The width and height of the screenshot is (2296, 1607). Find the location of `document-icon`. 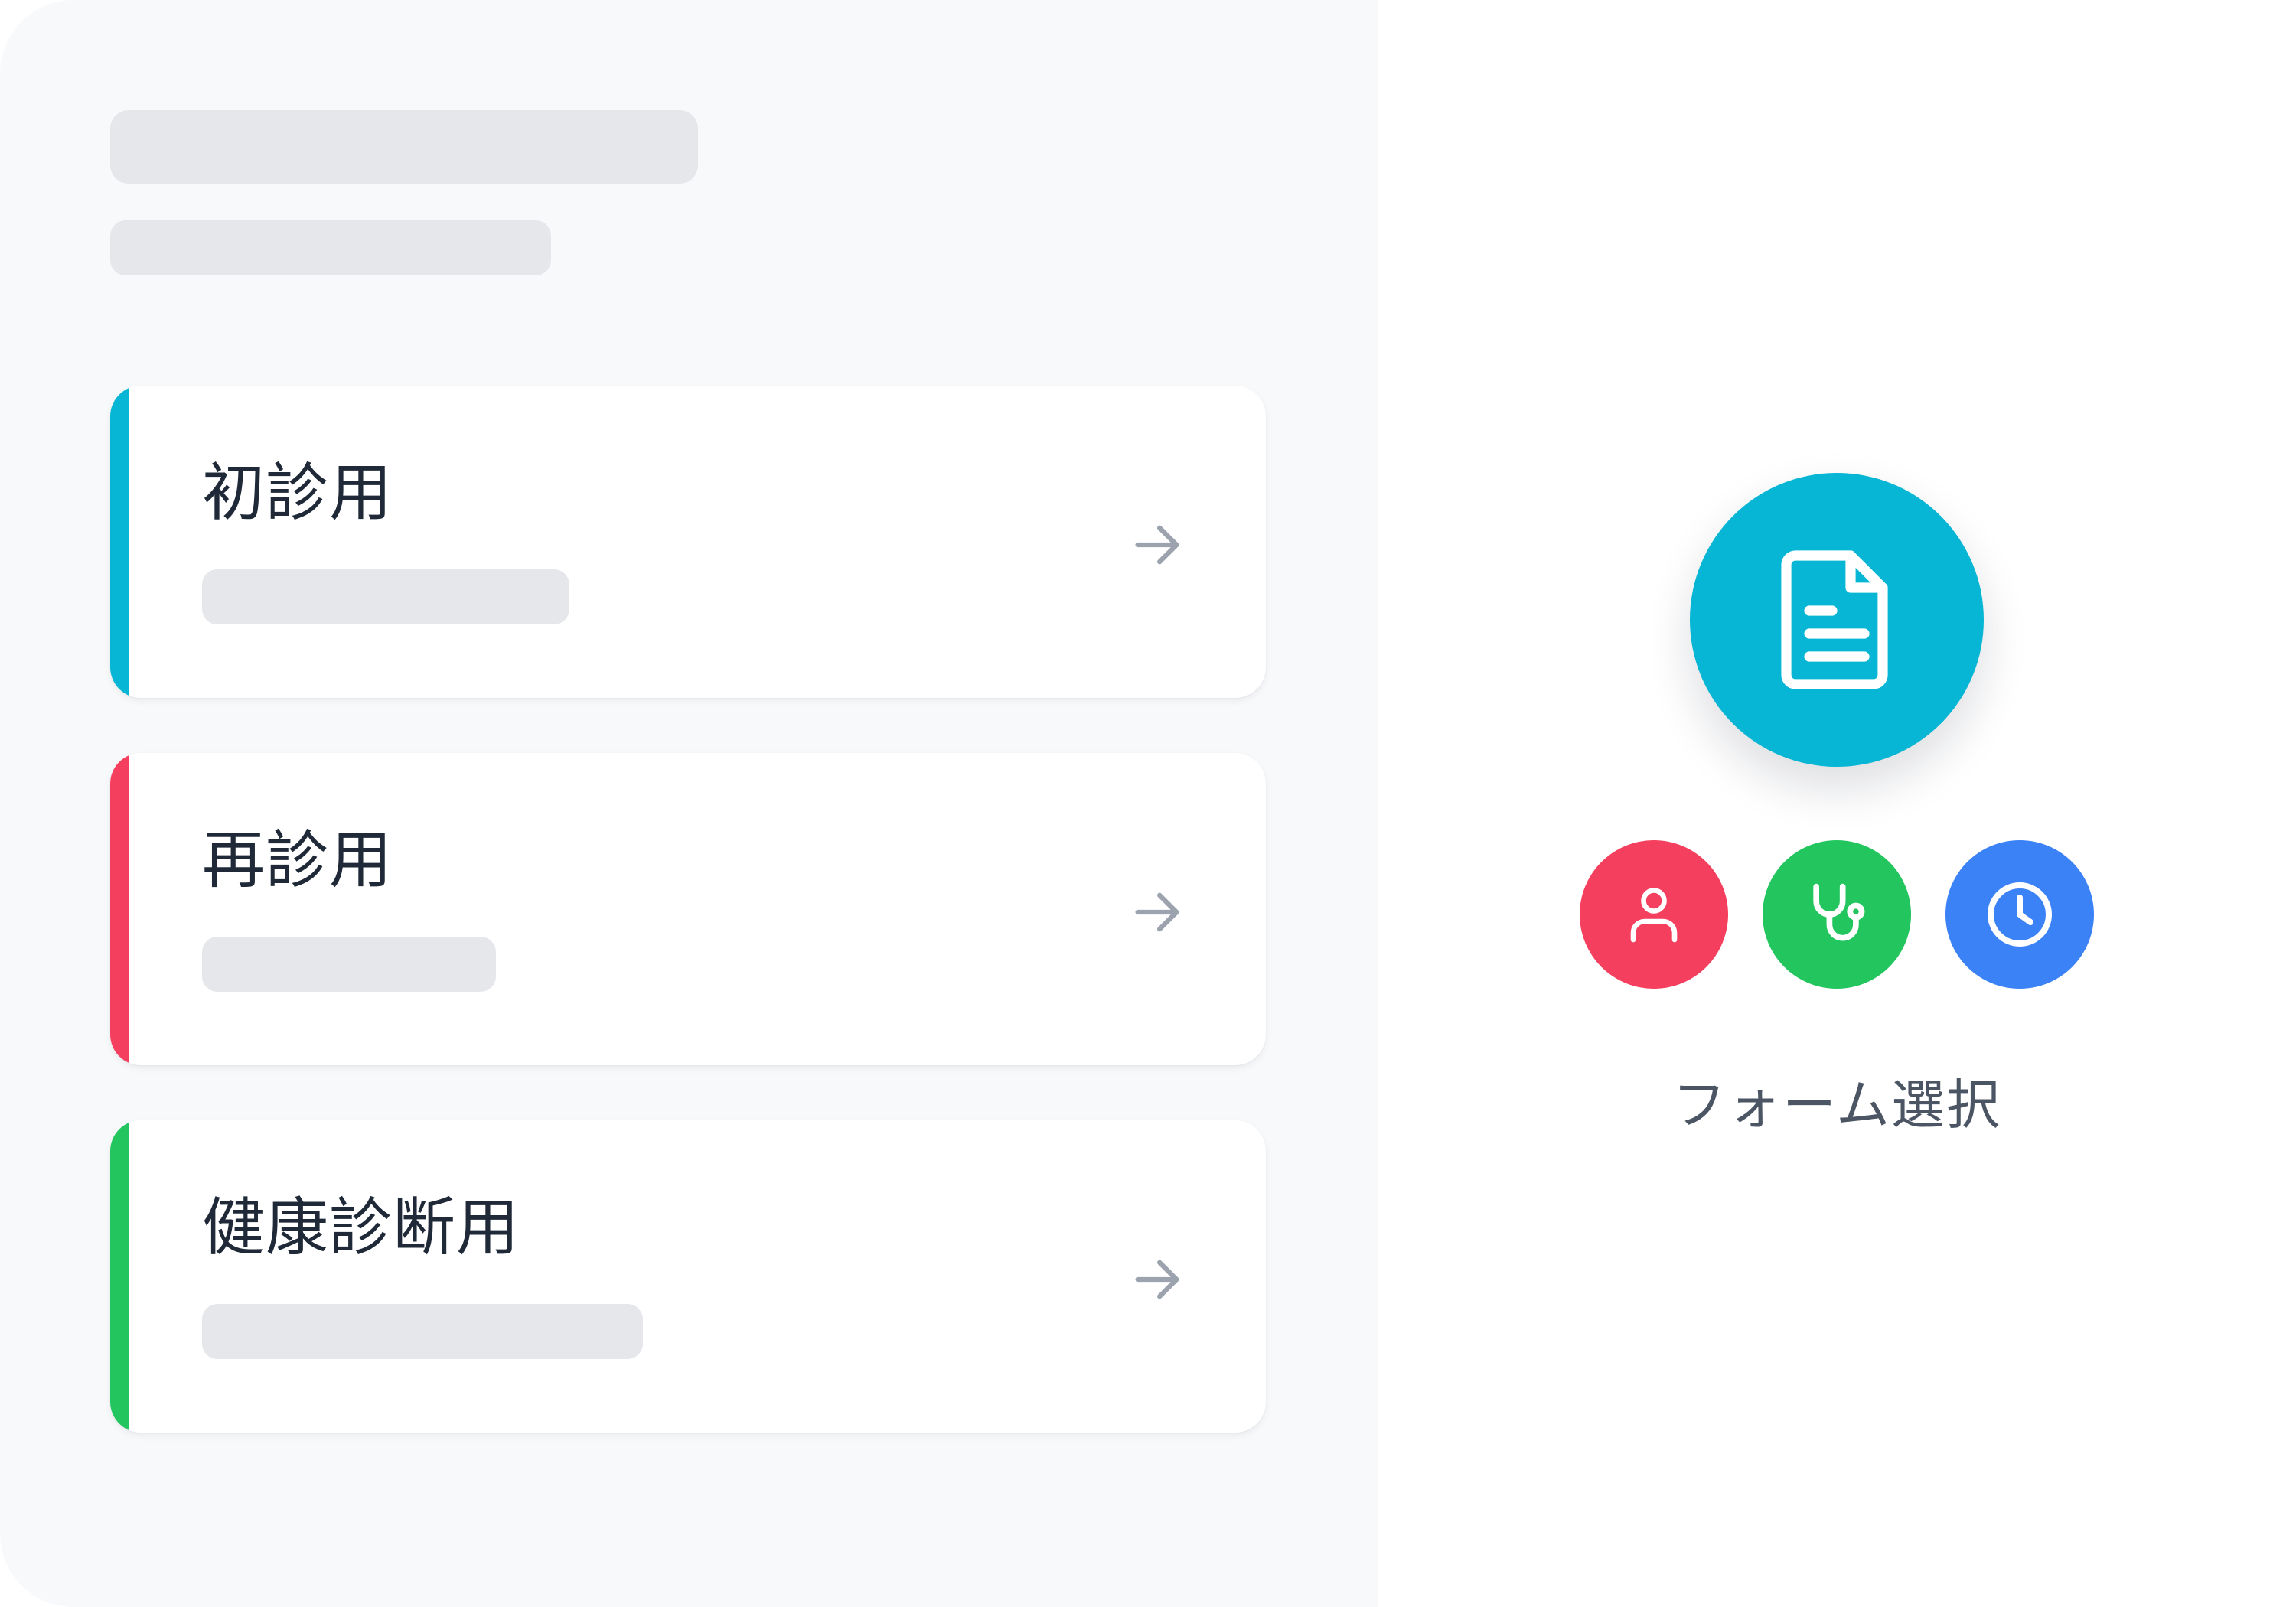

document-icon is located at coordinates (1834, 619).